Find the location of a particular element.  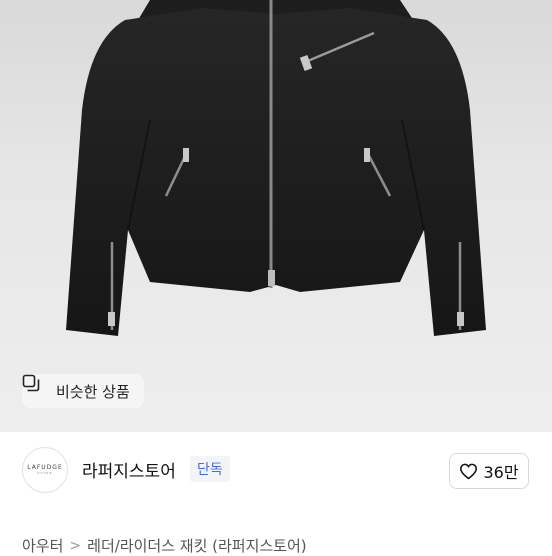

store-row: LAFUDGE STORE 라퍼지스토어 단독 36만 is located at coordinates (276, 471).